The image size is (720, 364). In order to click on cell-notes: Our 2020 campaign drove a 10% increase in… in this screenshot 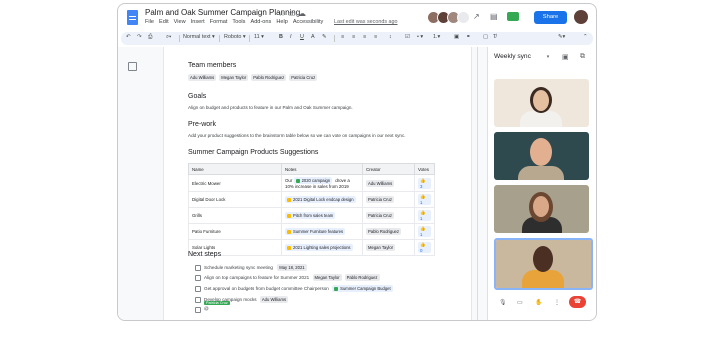, I will do `click(322, 183)`.